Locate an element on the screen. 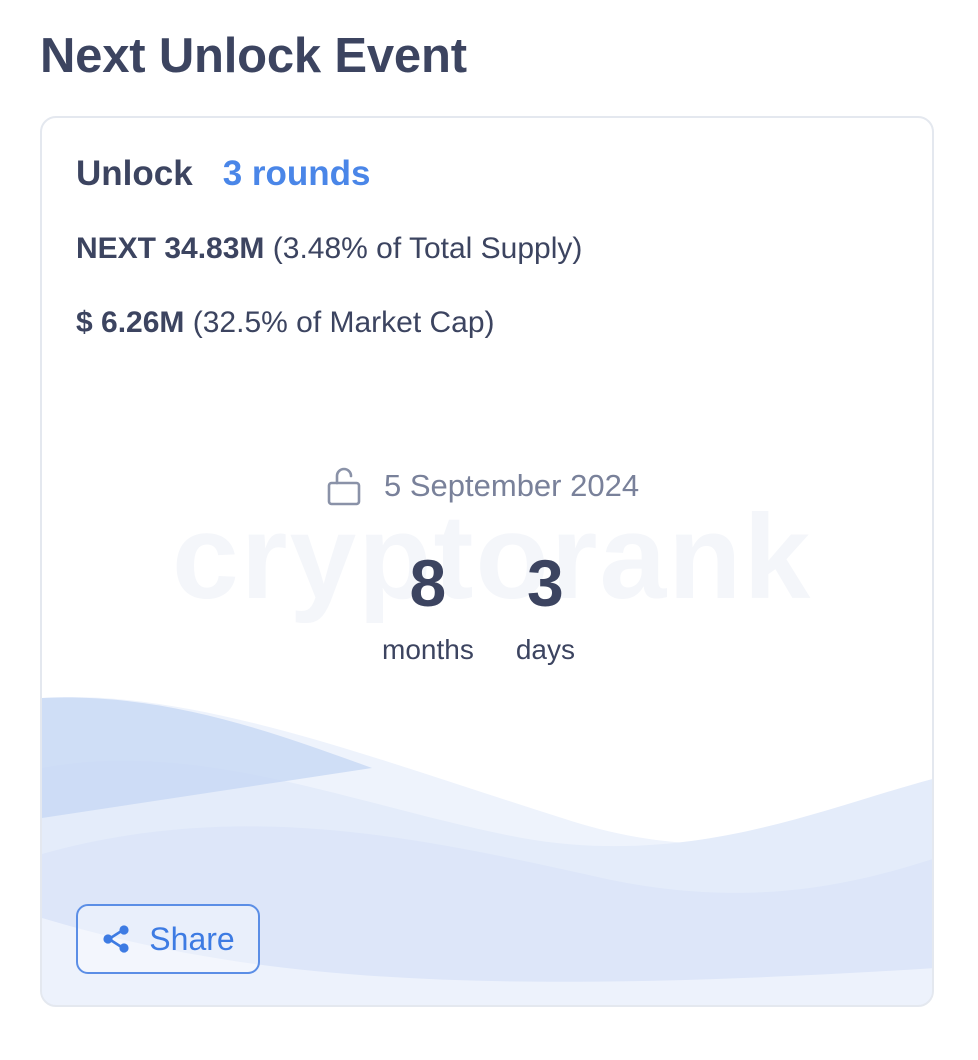  rounds-link: 3 rounds is located at coordinates (297, 174).